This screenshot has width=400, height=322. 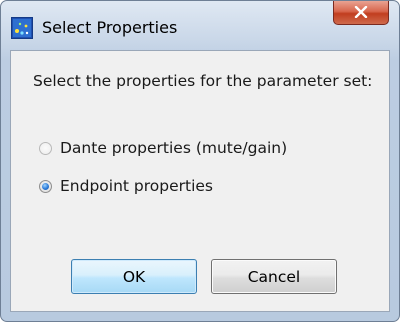 What do you see at coordinates (200, 23) in the screenshot?
I see `title-bar: Select Properties` at bounding box center [200, 23].